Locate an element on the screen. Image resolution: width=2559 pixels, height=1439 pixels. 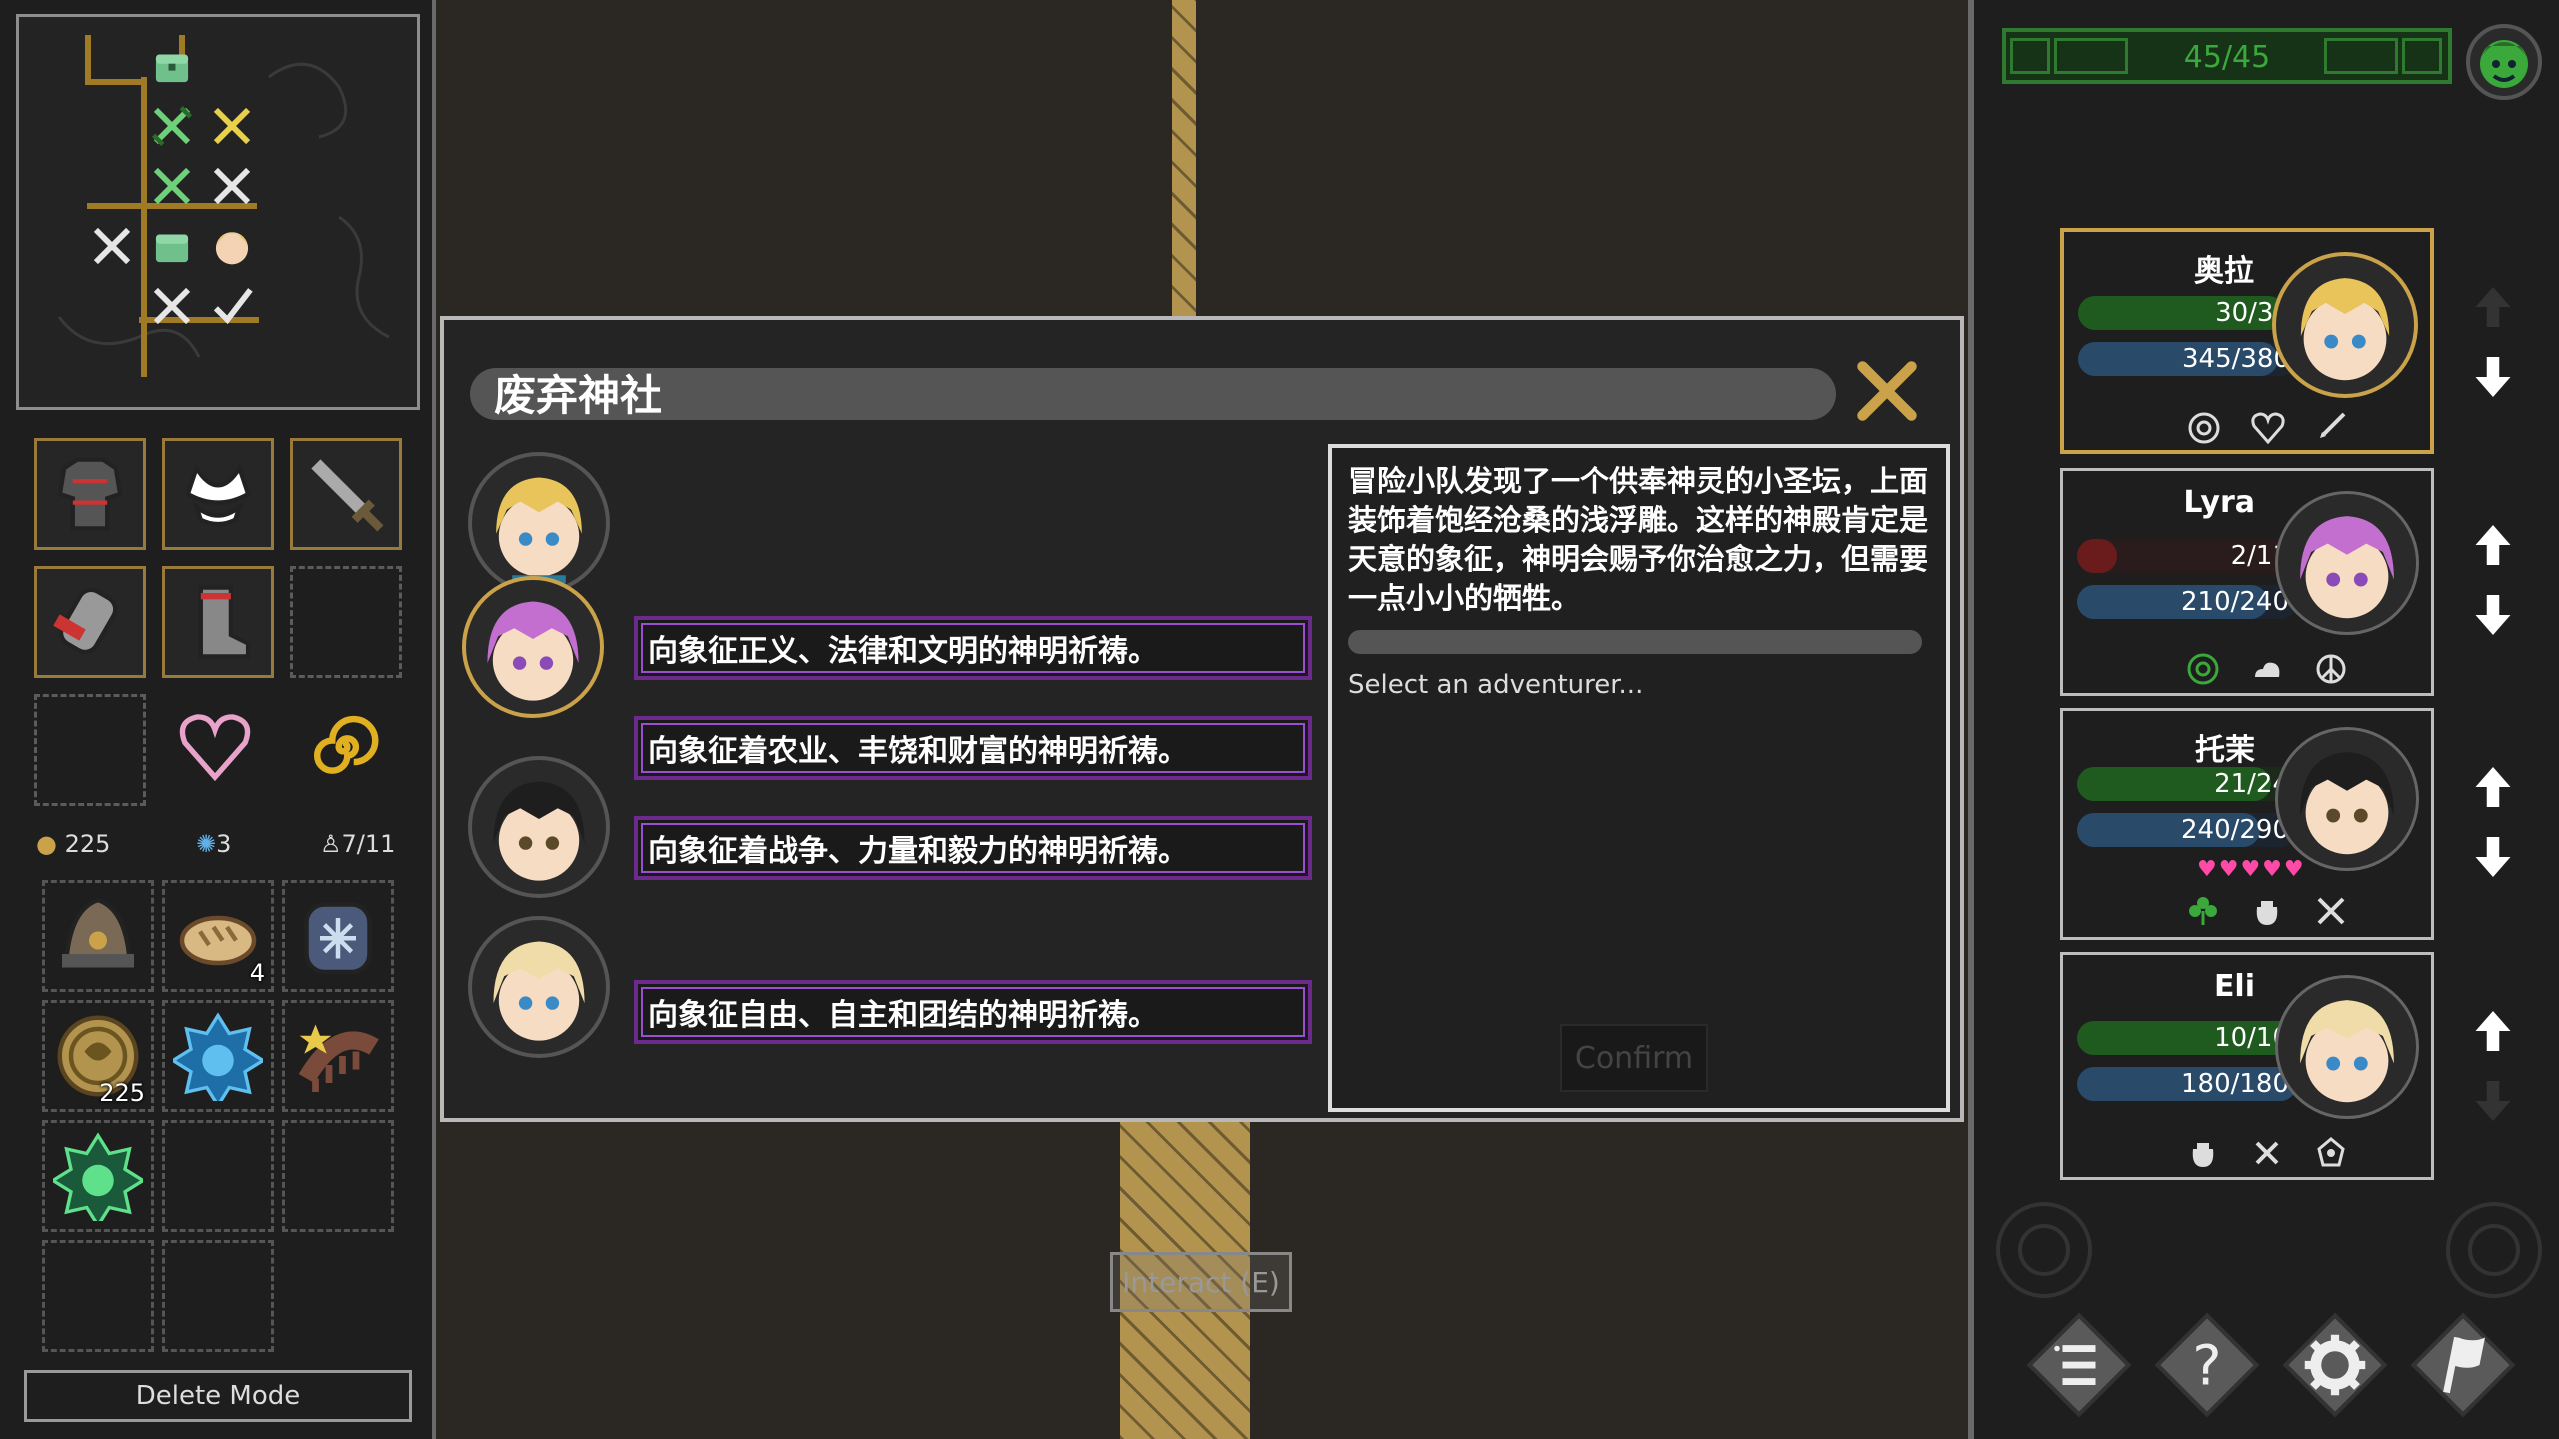
rose-decoration is located at coordinates (2269, 1250).